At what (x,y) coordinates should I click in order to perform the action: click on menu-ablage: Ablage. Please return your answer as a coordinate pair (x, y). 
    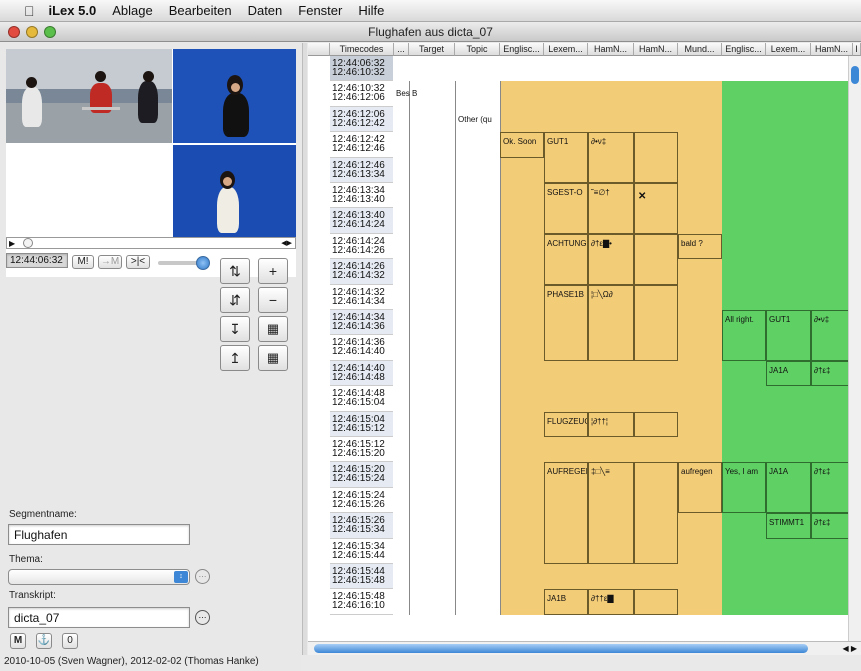
    Looking at the image, I should click on (132, 10).